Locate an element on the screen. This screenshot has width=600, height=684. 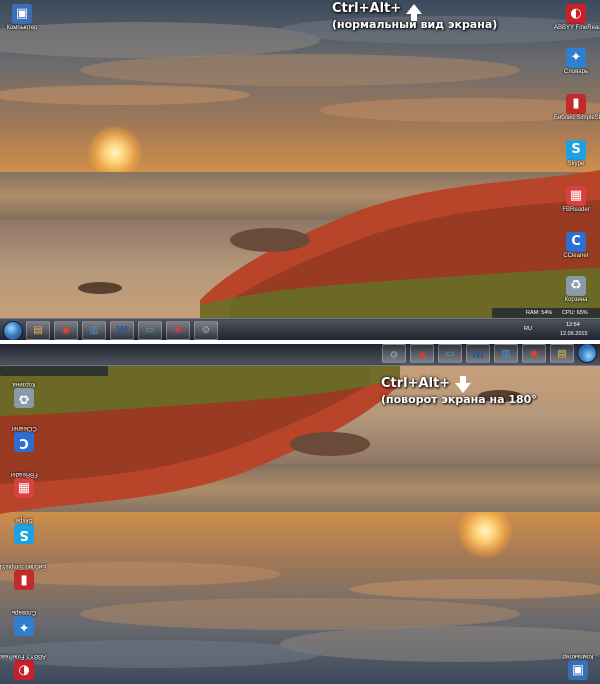
ram-readout: RAM: 54% is located at coordinates (539, 313).